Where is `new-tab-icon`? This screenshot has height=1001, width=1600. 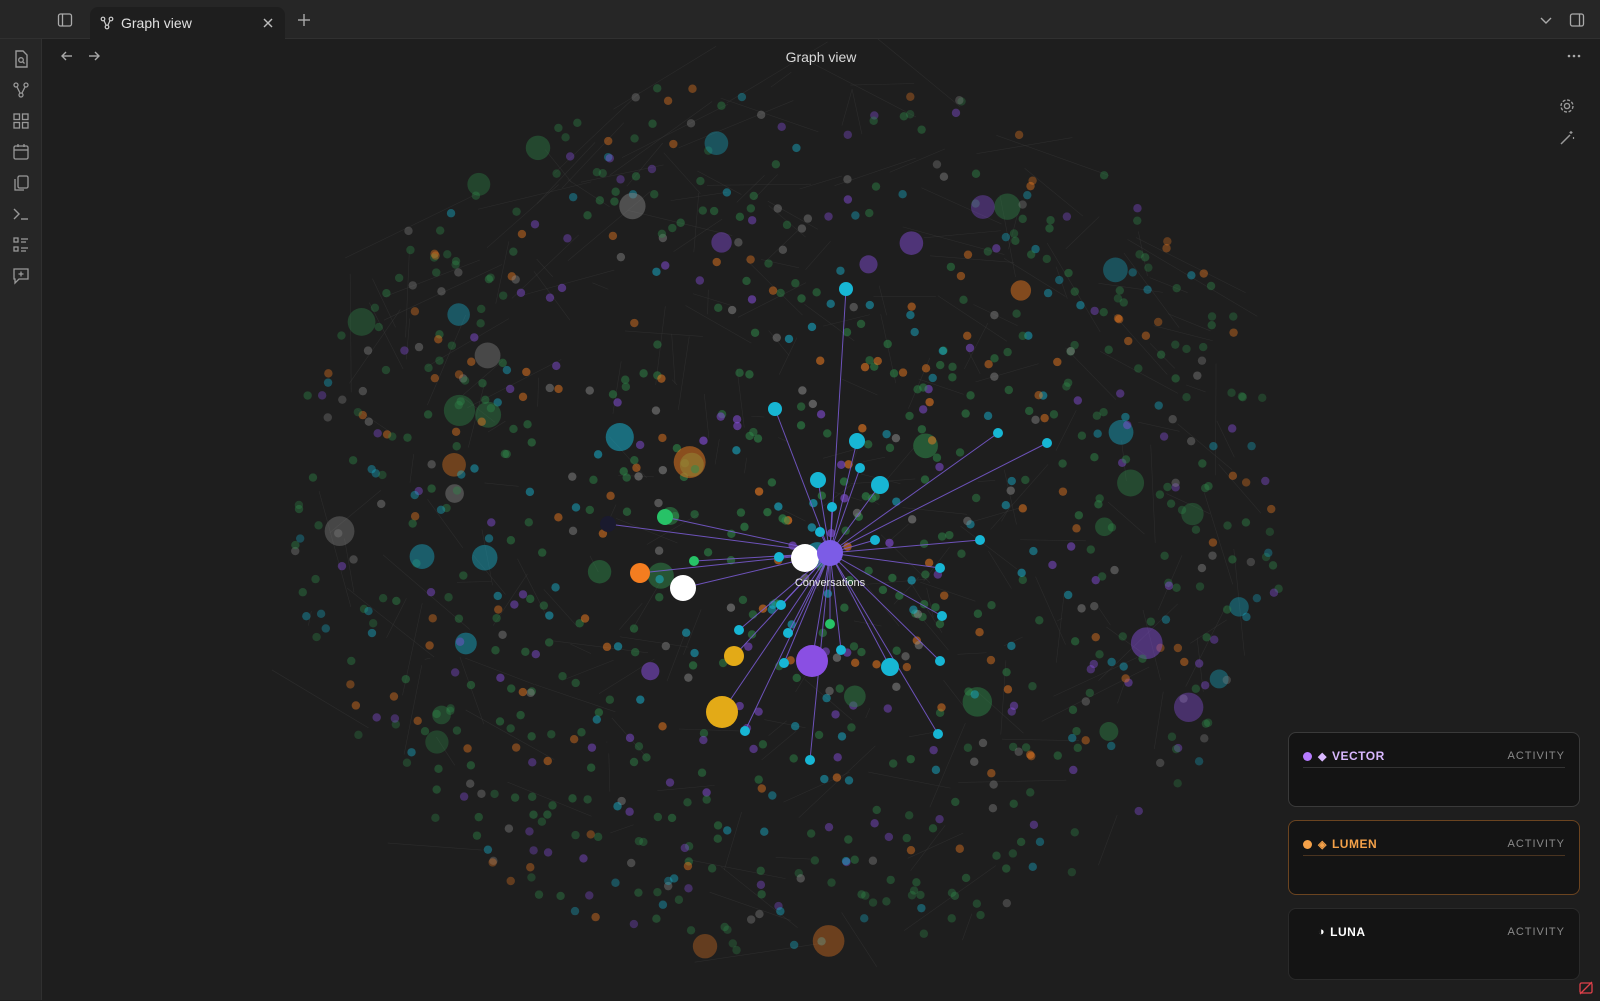
new-tab-icon is located at coordinates (304, 20).